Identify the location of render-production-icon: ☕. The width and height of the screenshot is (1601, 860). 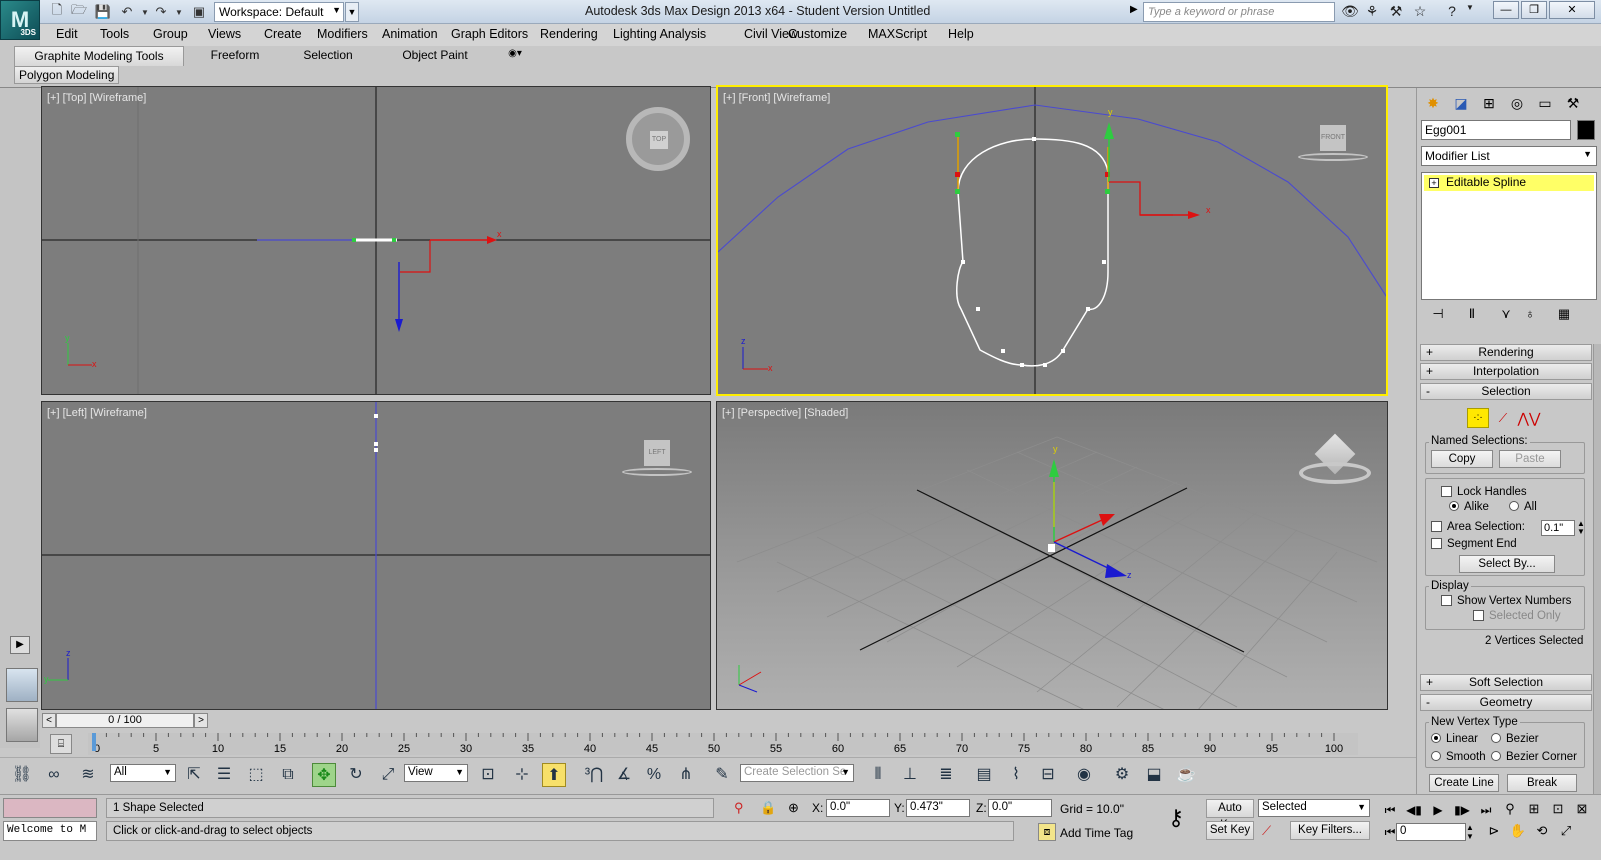
(1186, 775).